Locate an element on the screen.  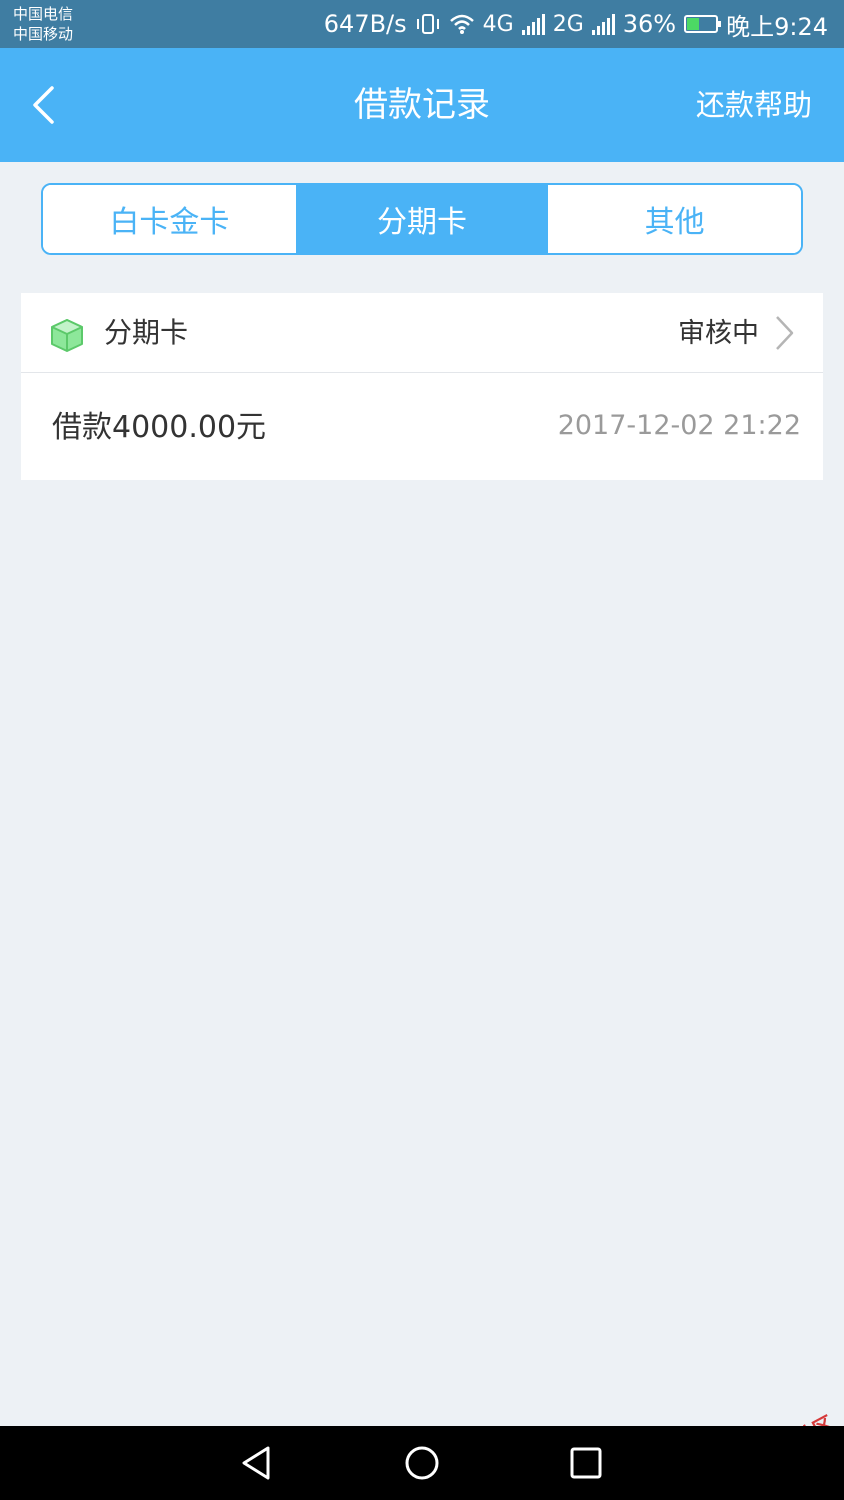
repayment-help-link: 还款帮助 is located at coordinates (754, 105).